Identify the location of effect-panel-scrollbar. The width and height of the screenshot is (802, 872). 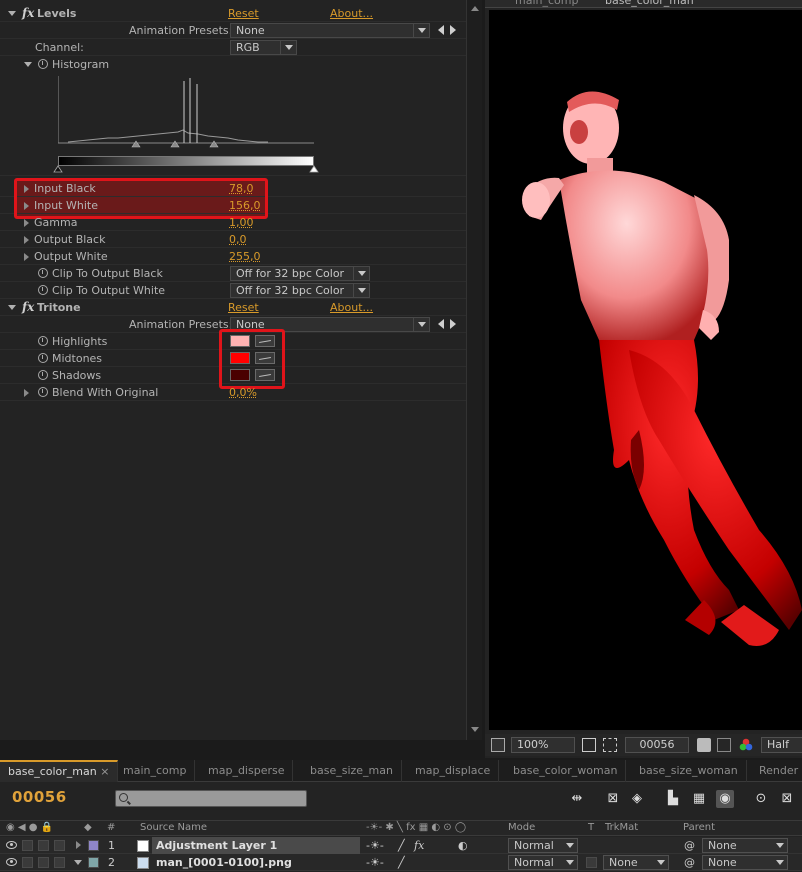
(474, 370).